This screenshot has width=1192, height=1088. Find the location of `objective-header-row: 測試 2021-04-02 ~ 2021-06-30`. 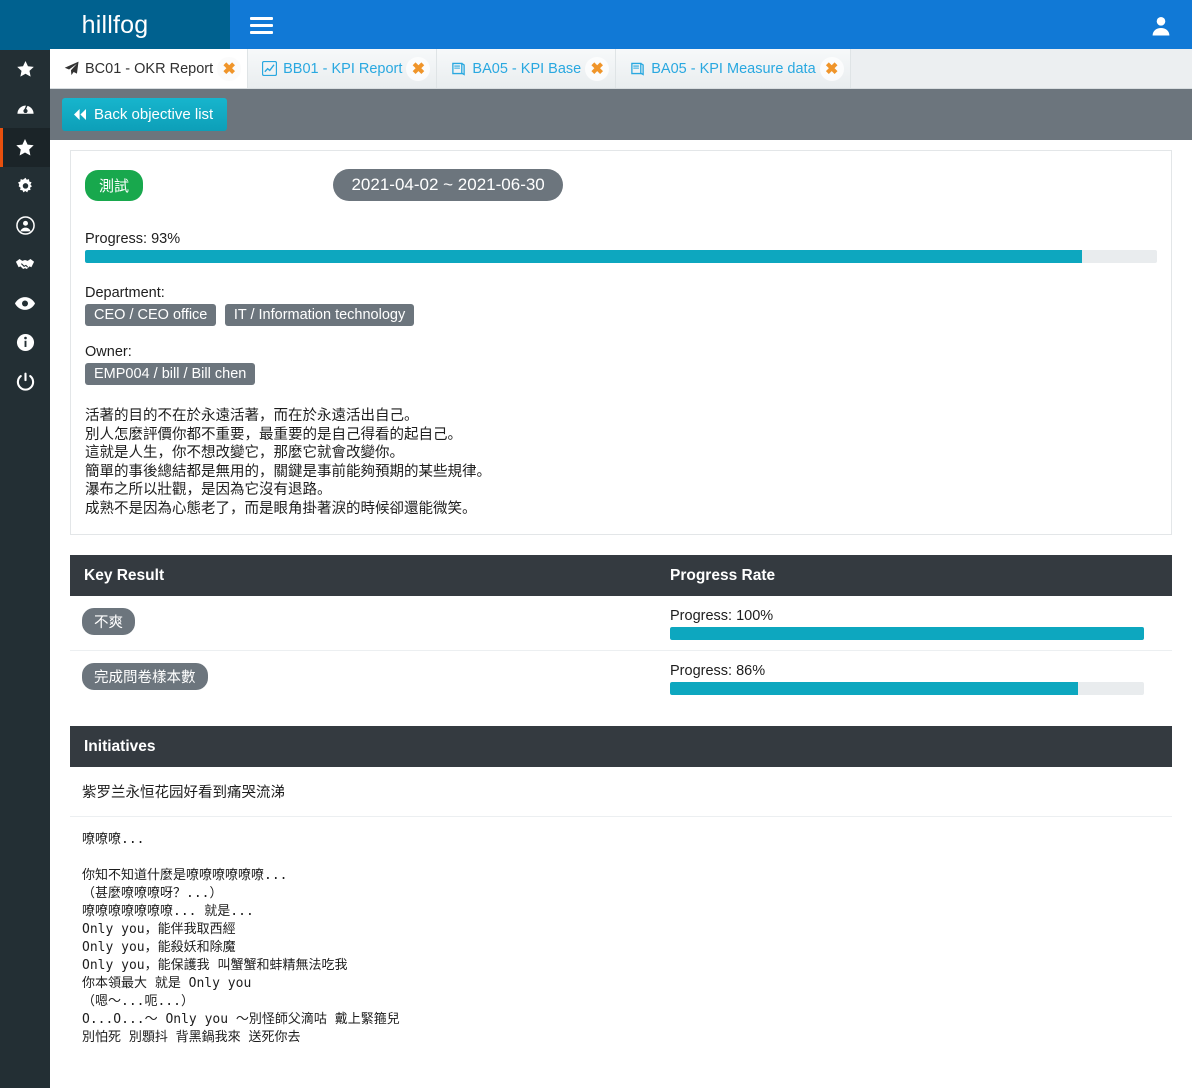

objective-header-row: 測試 2021-04-02 ~ 2021-06-30 is located at coordinates (621, 185).